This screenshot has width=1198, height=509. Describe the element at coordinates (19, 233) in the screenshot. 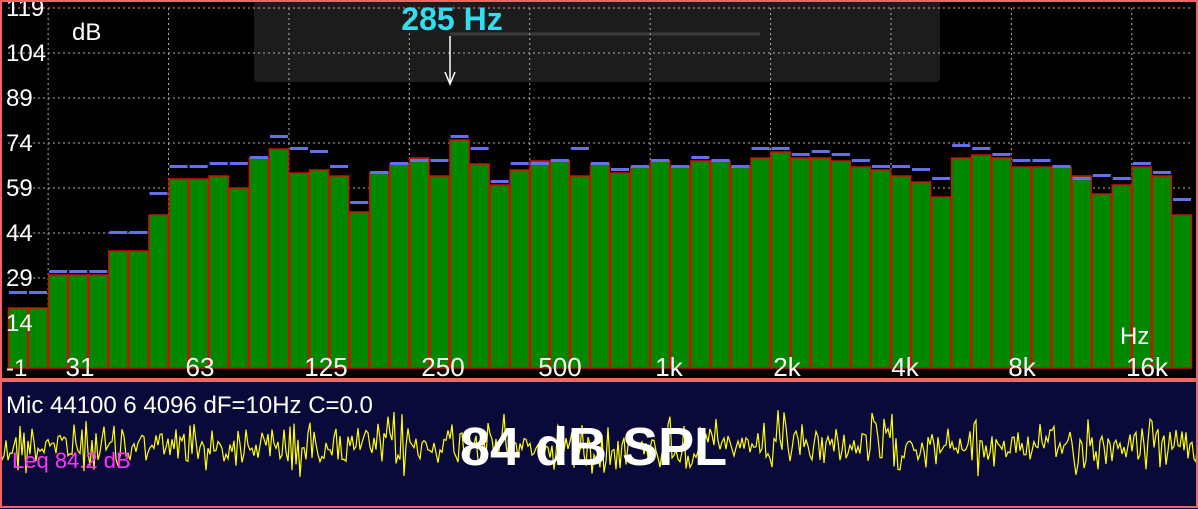

I see `y-tick-label: 44` at that location.